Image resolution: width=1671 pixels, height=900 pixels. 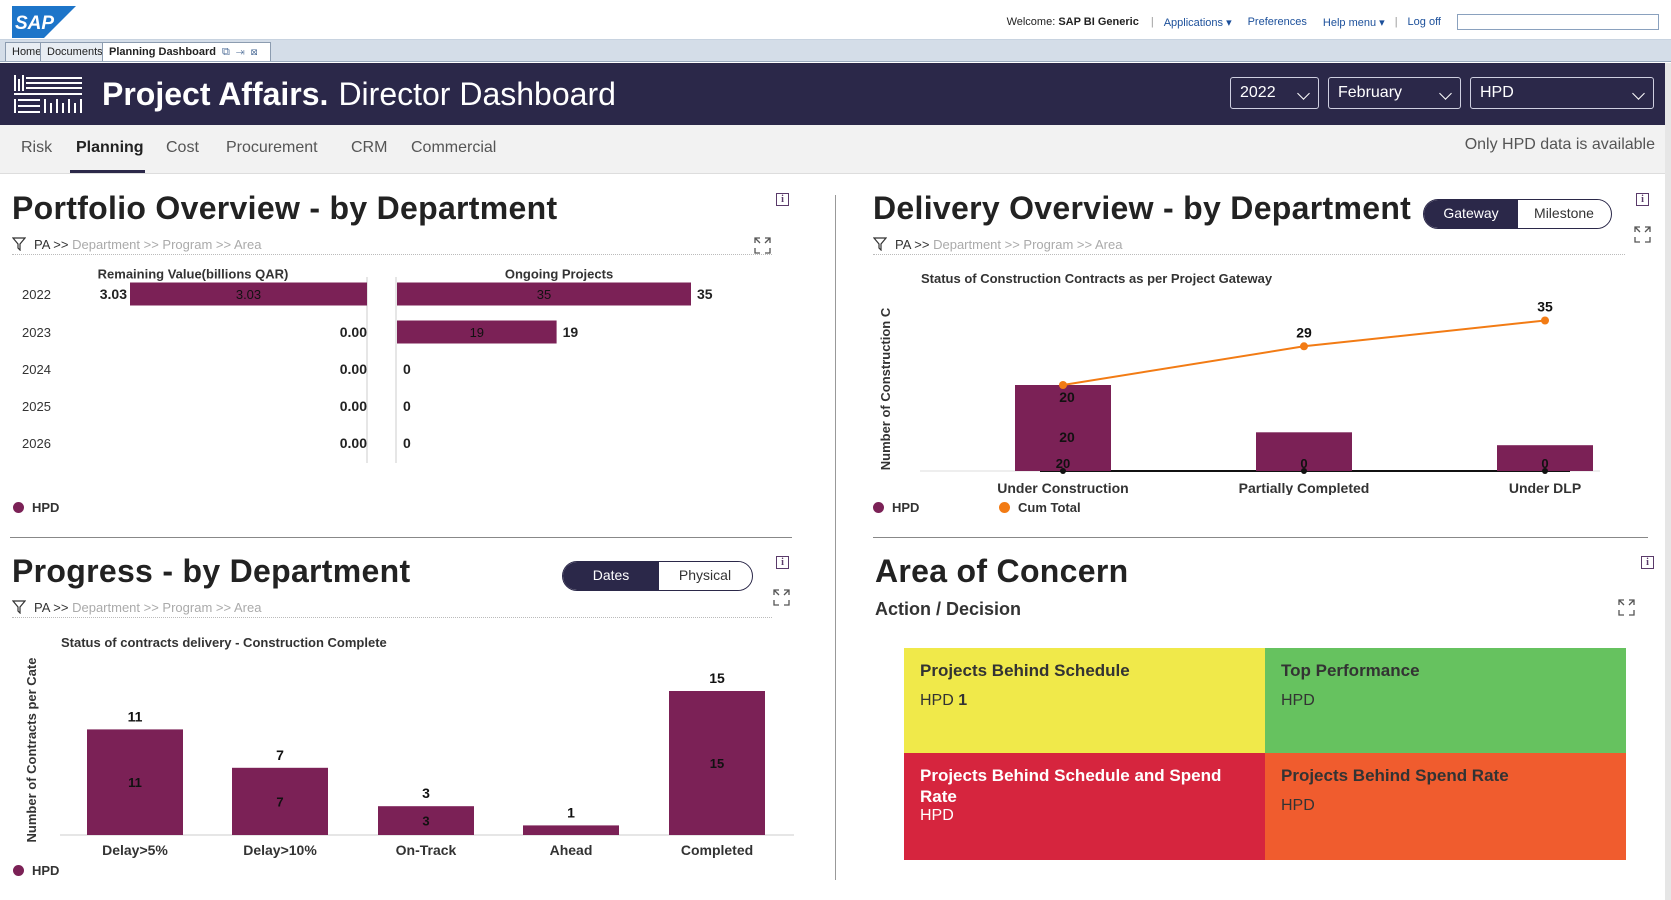 What do you see at coordinates (477, 332) in the screenshot?
I see `bar-inner-label: 19` at bounding box center [477, 332].